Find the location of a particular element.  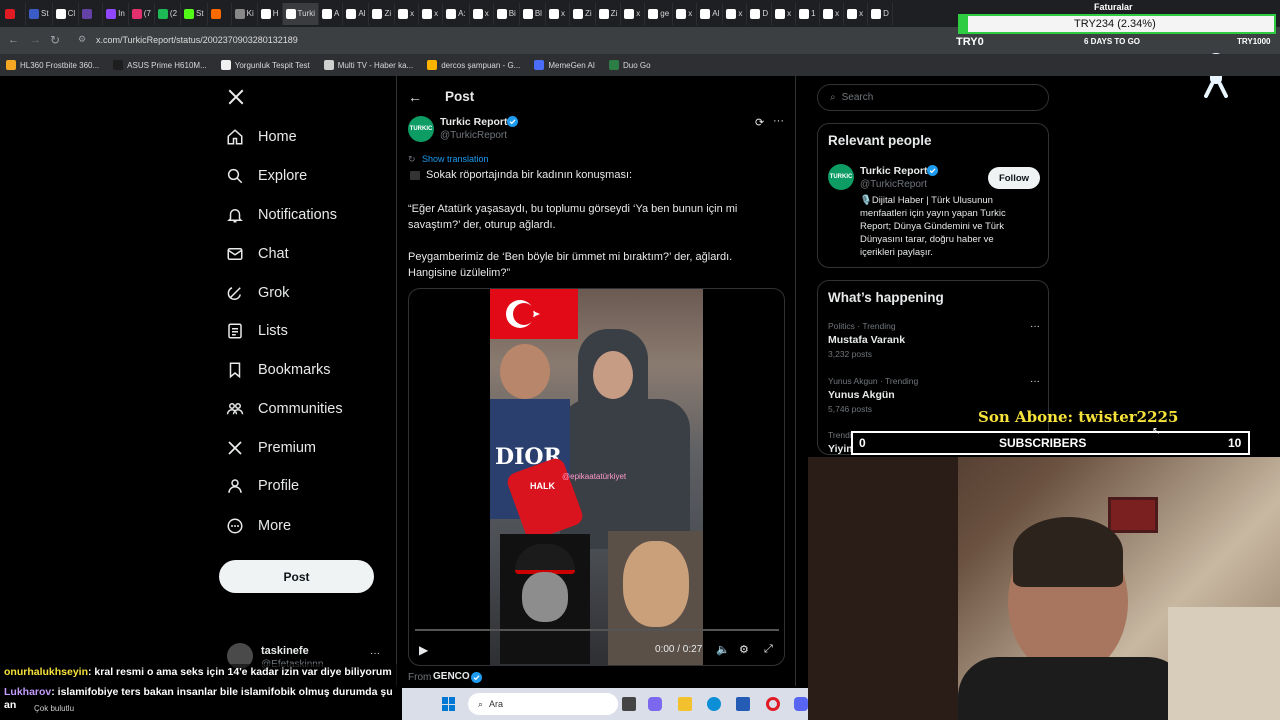

site-info-icon: ⚙ is located at coordinates (82, 39).